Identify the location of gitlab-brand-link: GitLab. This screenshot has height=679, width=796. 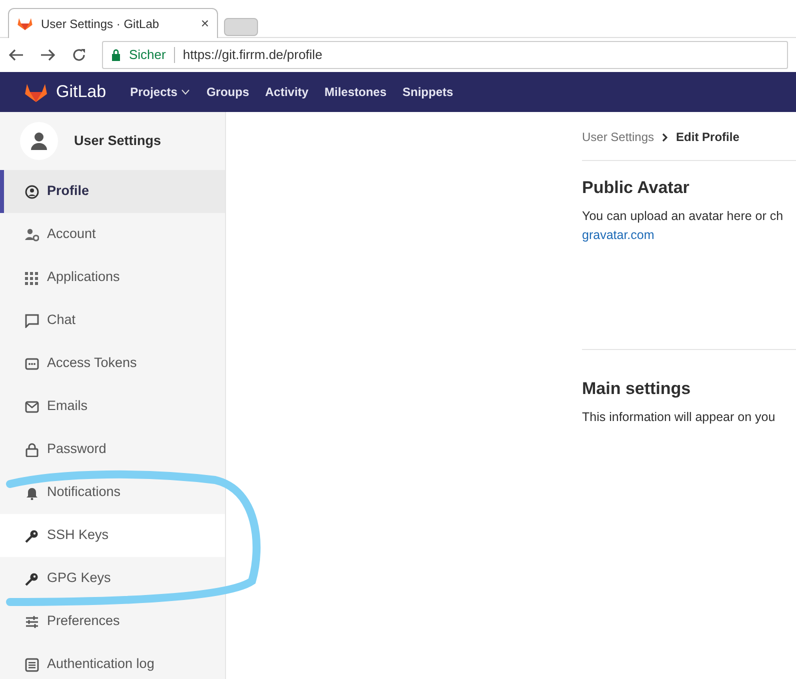
(65, 92).